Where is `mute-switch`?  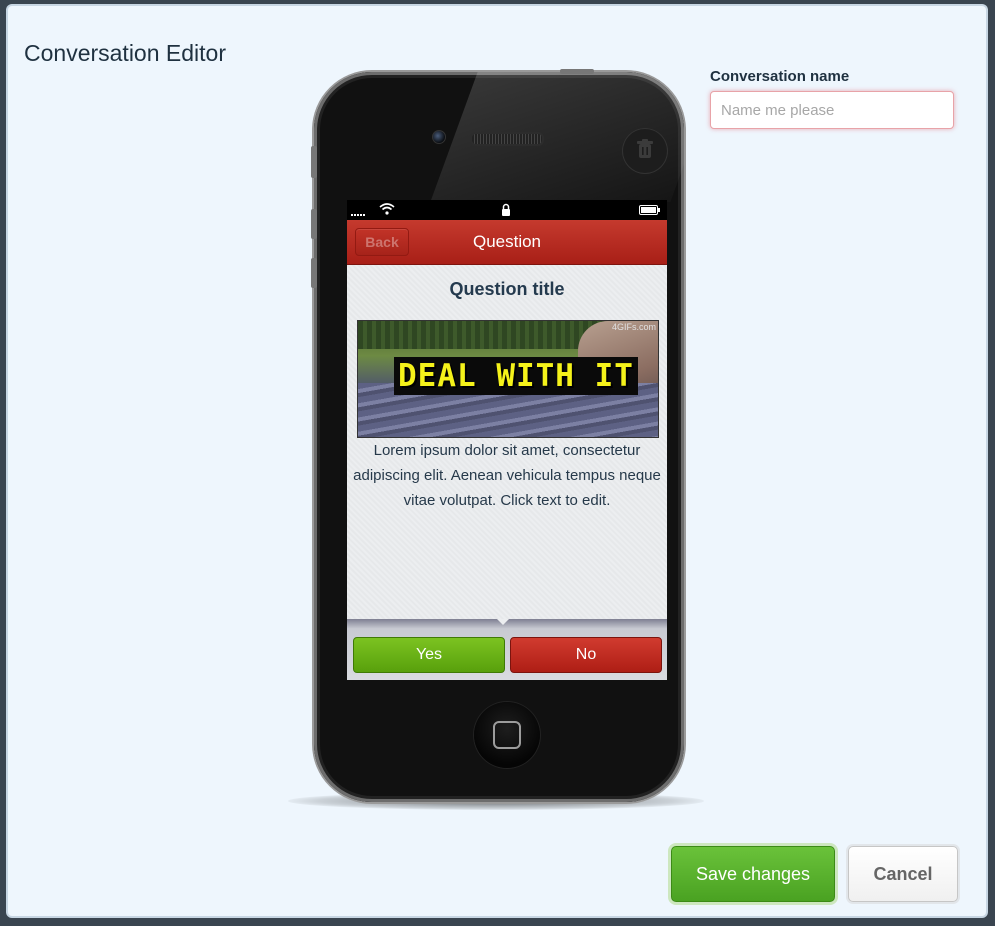 mute-switch is located at coordinates (314, 162).